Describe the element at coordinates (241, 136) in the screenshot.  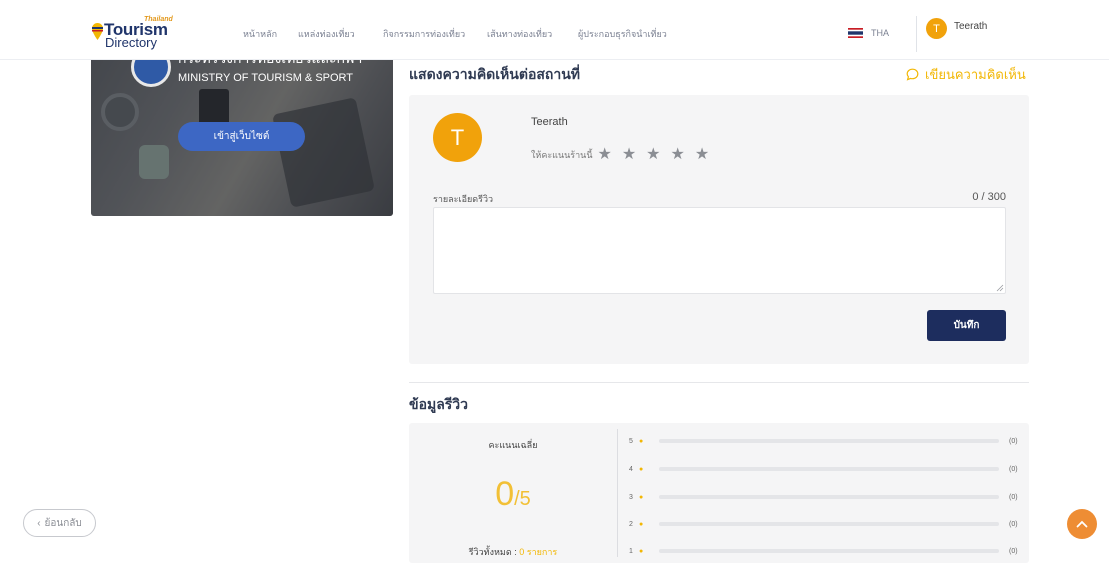
I see `enter-website-button: เข้าสู่เว็บไซต์` at that location.